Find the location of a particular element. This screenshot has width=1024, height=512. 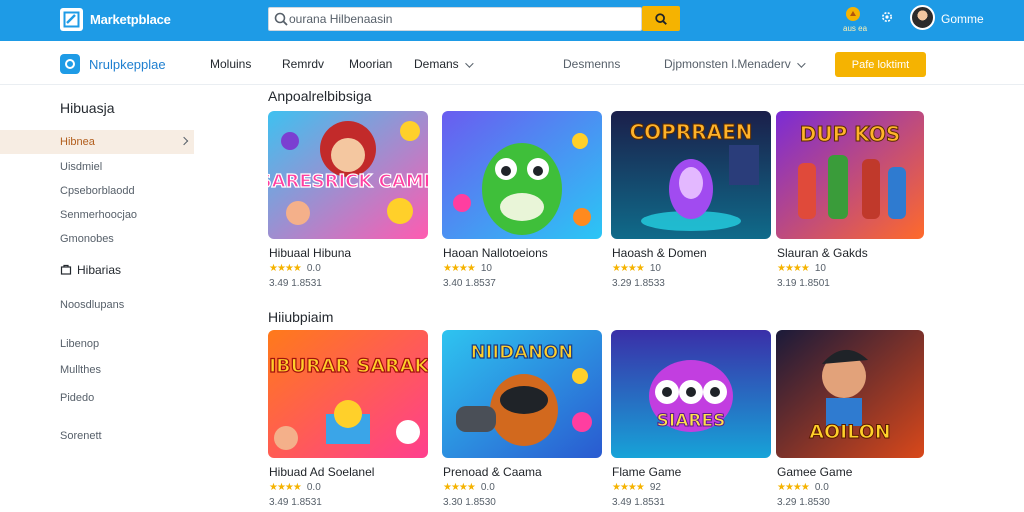

search-input is located at coordinates (459, 19).